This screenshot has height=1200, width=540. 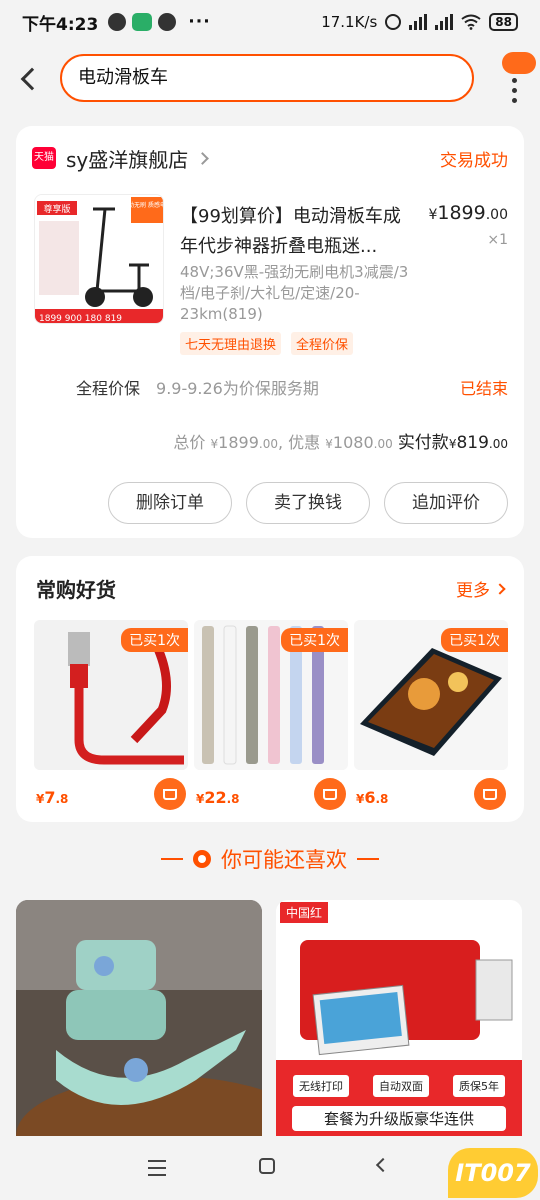 What do you see at coordinates (76, 590) in the screenshot?
I see `frequent-goods-title: 常购好货` at bounding box center [76, 590].